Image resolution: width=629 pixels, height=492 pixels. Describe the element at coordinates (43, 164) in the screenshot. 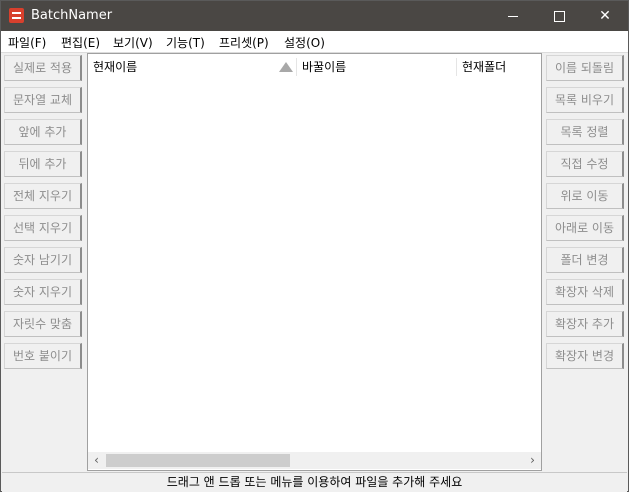

I see `append-button: 뒤에 추가` at that location.